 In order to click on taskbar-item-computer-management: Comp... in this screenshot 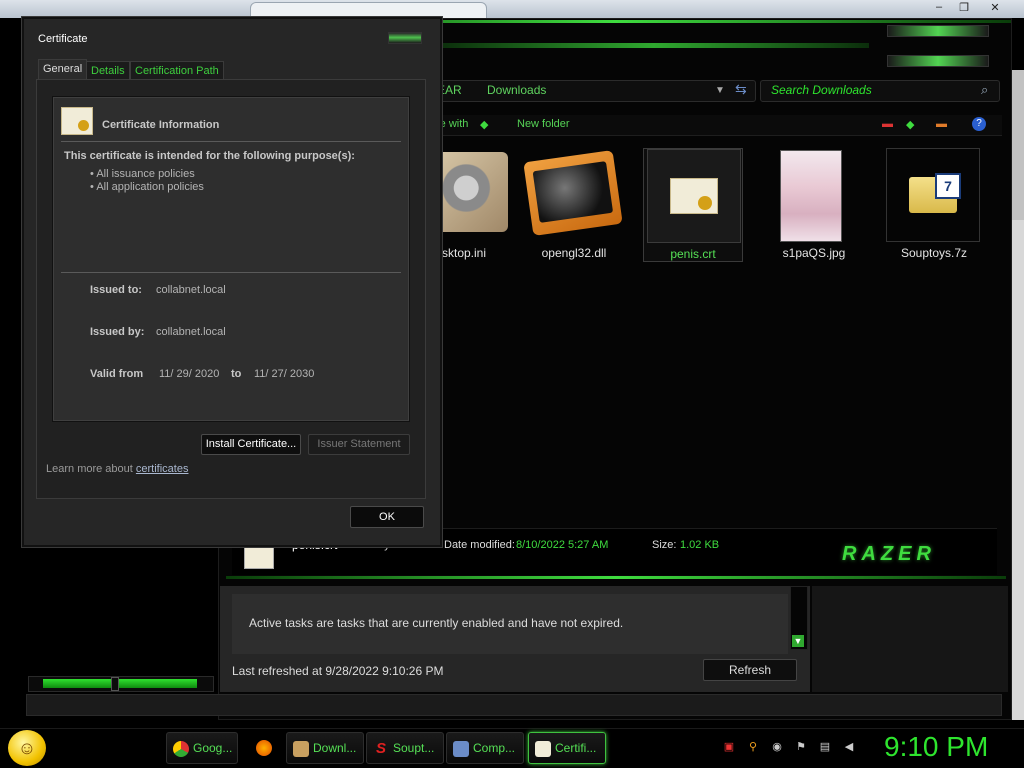, I will do `click(485, 748)`.